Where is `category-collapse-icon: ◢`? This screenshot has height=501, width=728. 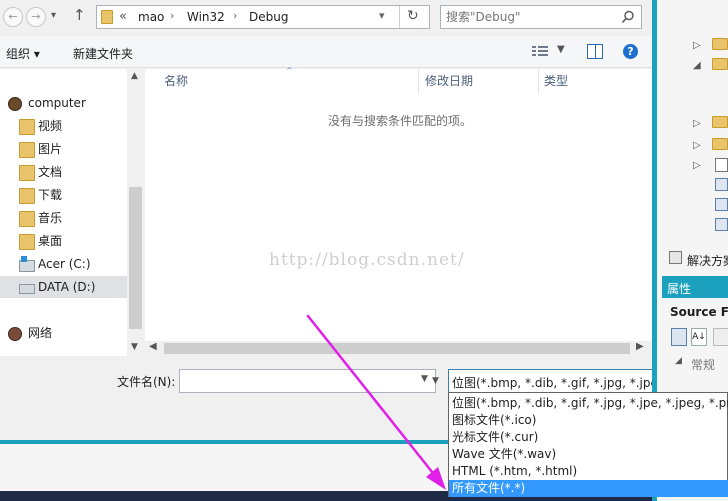
category-collapse-icon: ◢ is located at coordinates (678, 361).